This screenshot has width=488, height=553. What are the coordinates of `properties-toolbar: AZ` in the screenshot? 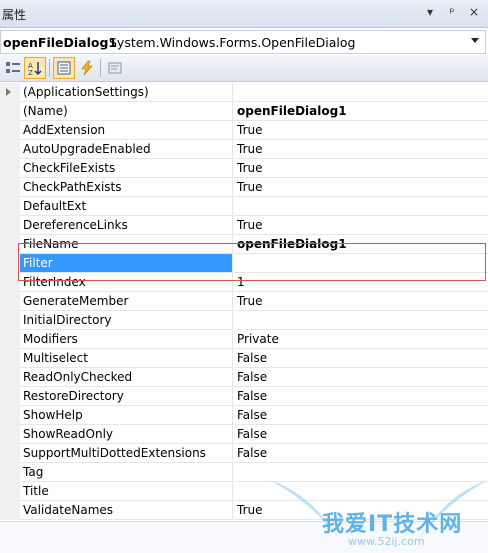 It's located at (244, 68).